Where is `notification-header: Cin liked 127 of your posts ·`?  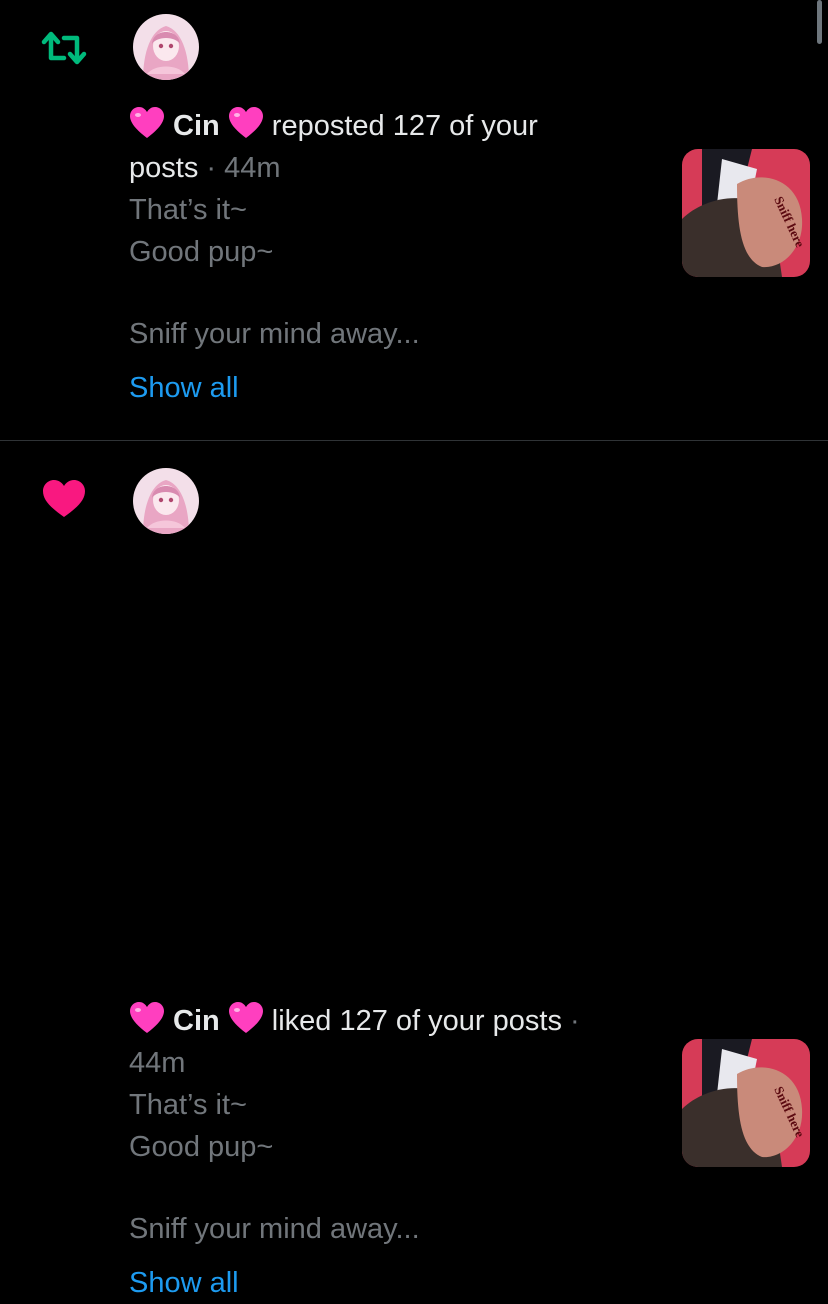 notification-header: Cin liked 127 of your posts · is located at coordinates (391, 1021).